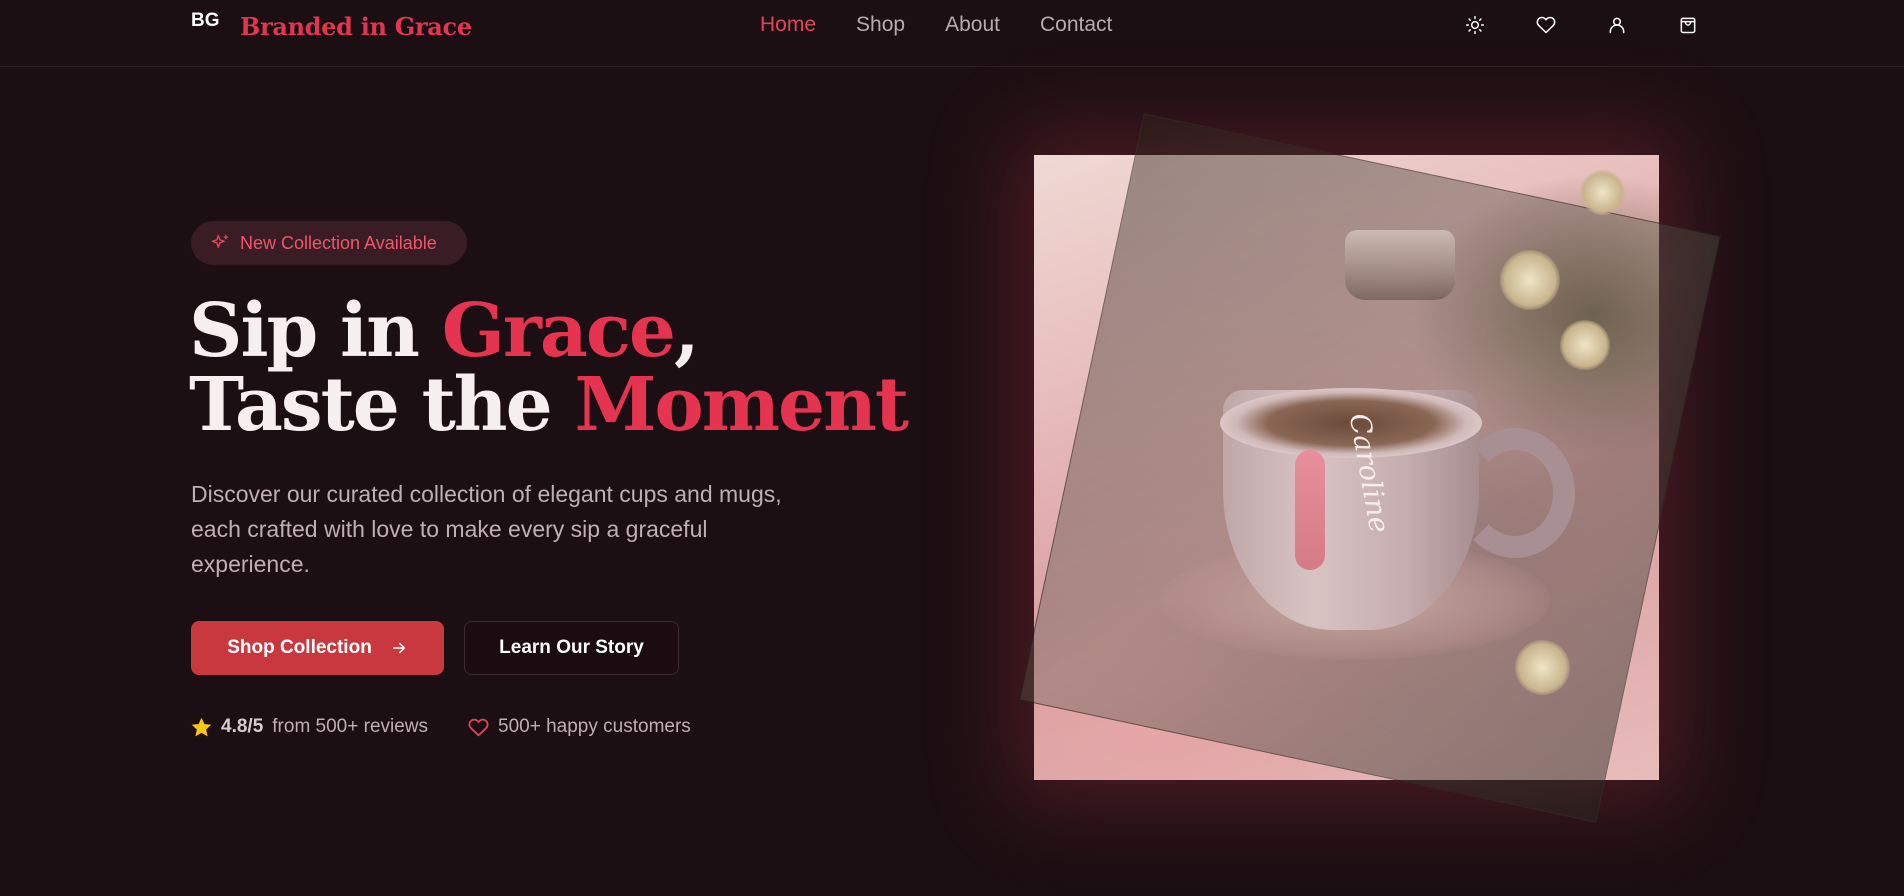 This screenshot has height=896, width=1904. I want to click on wishlist-button, so click(1546, 25).